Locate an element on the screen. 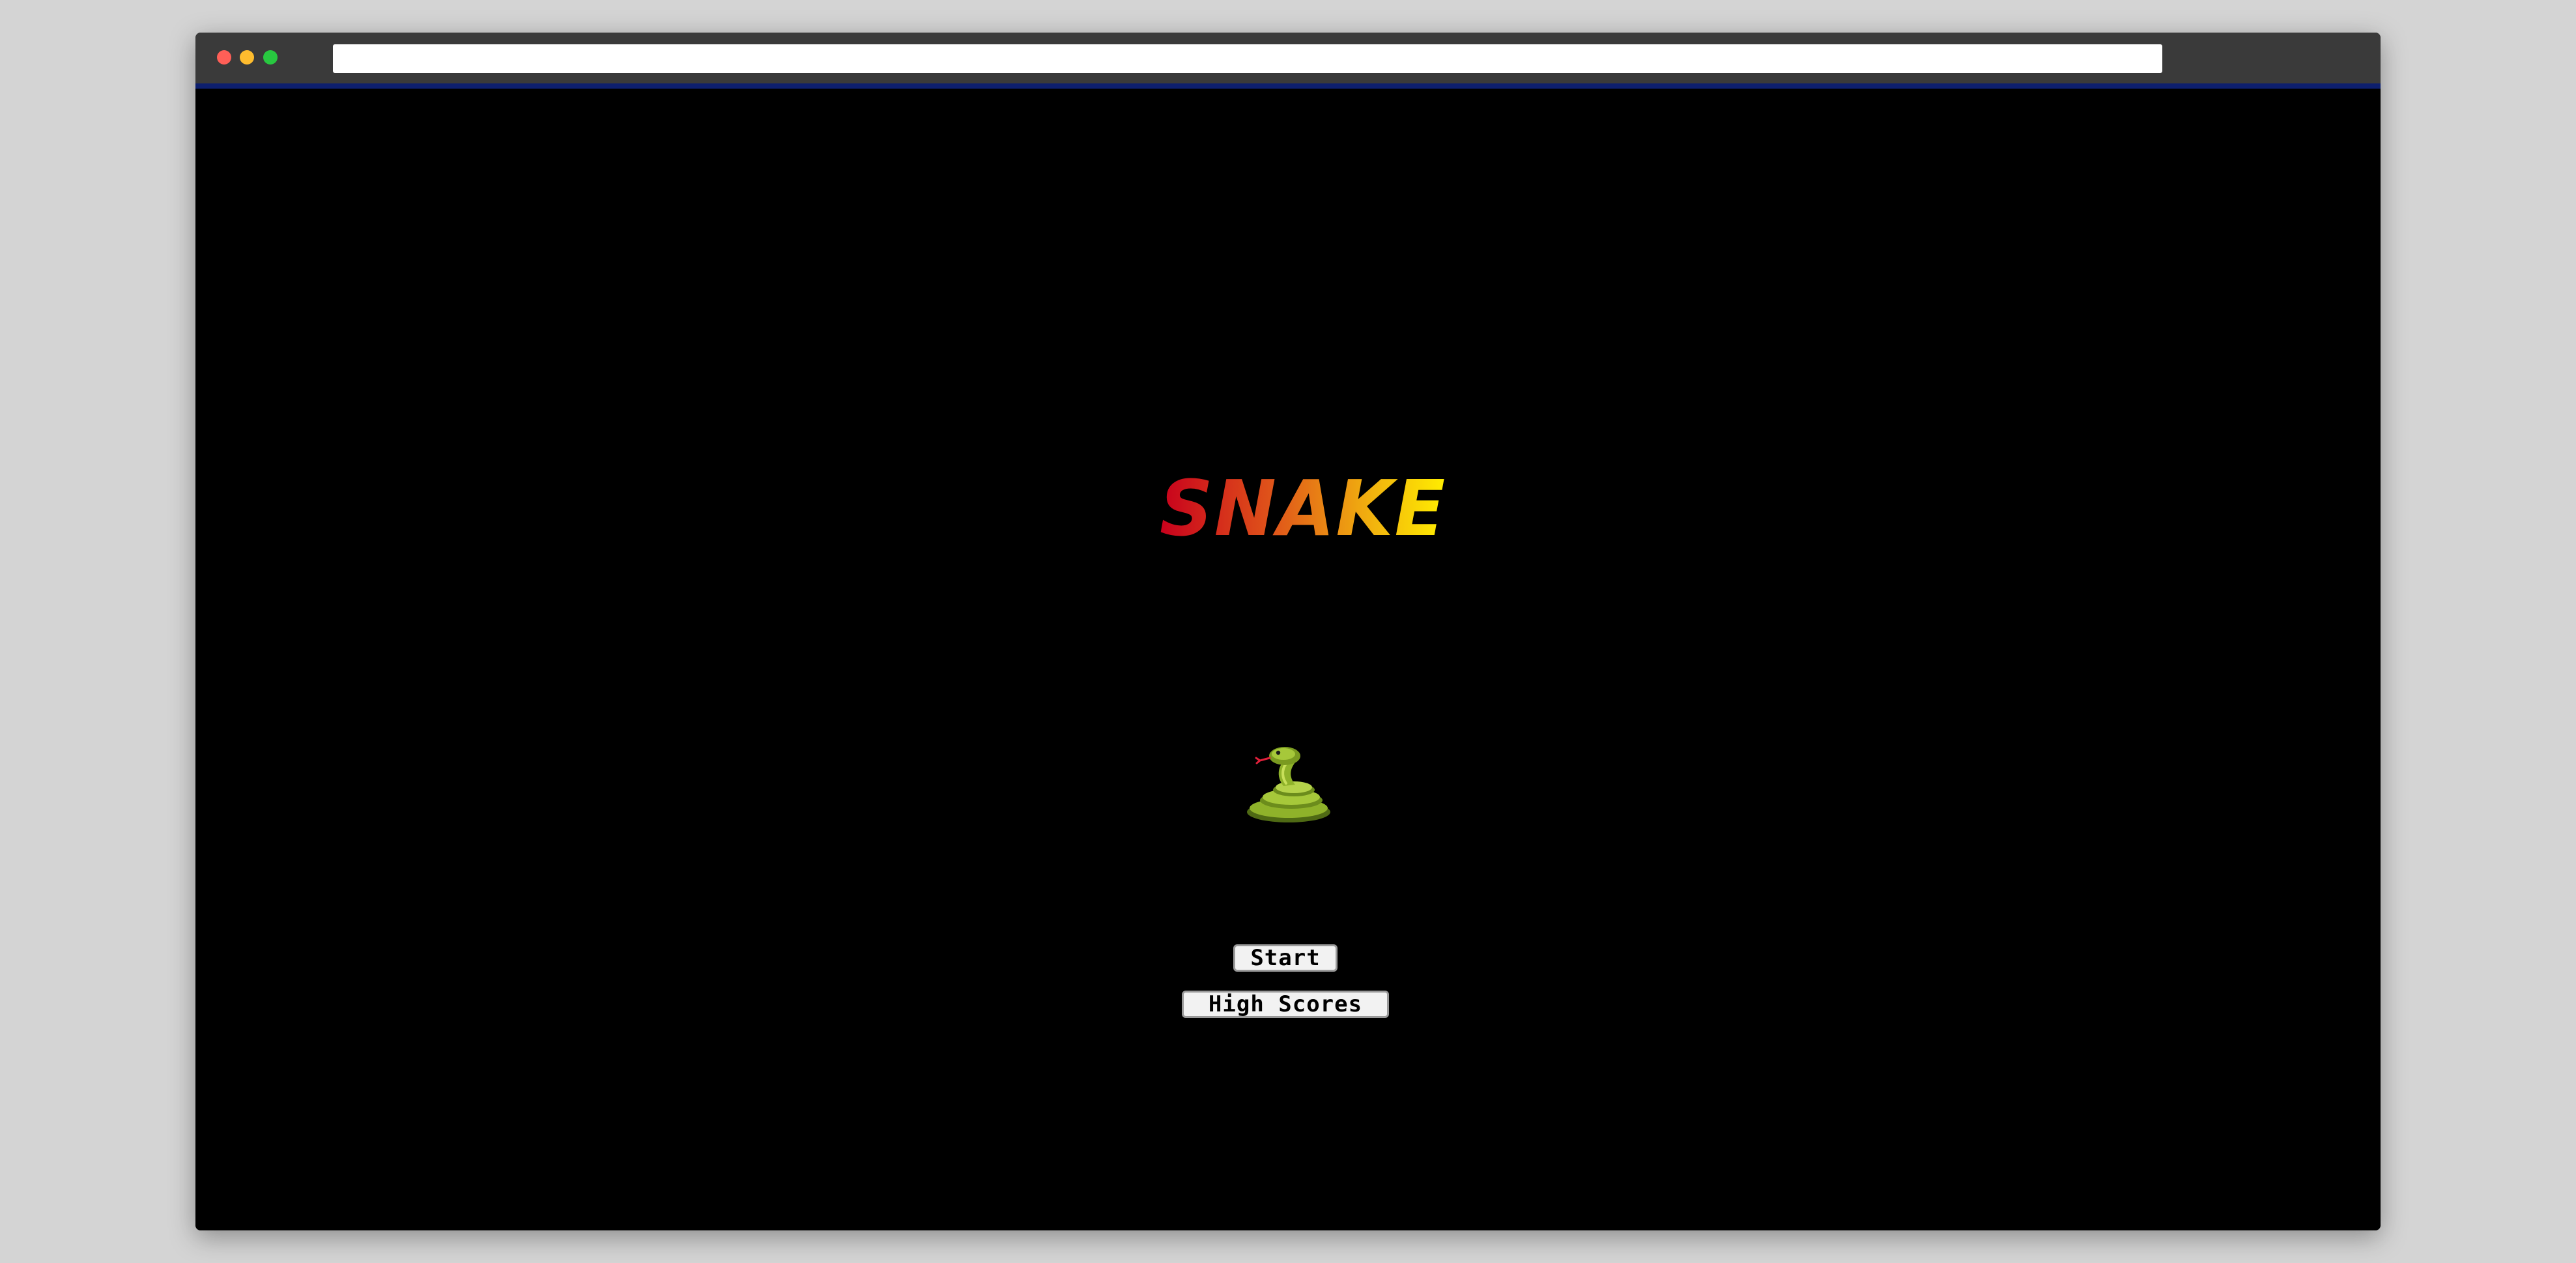 The width and height of the screenshot is (2576, 1263). game-title-logo: SNAKE is located at coordinates (1303, 507).